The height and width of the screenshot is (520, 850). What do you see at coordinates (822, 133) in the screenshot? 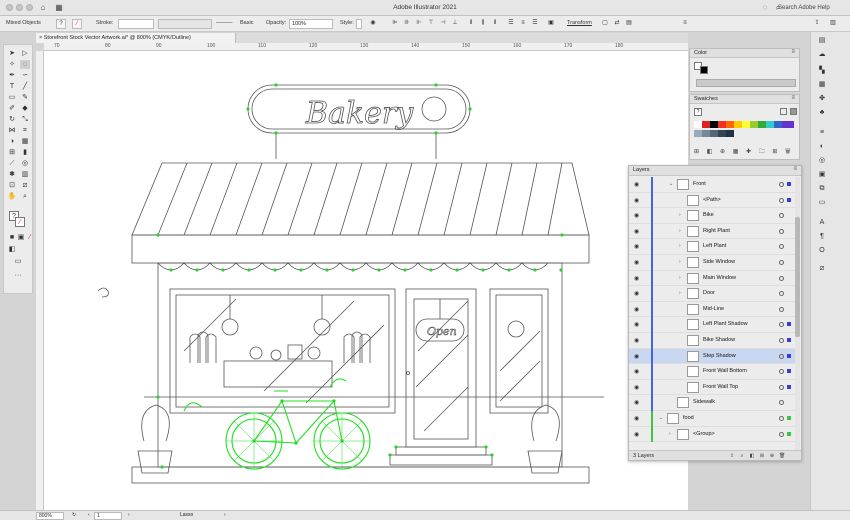
I see `stroke-icon: ≡` at bounding box center [822, 133].